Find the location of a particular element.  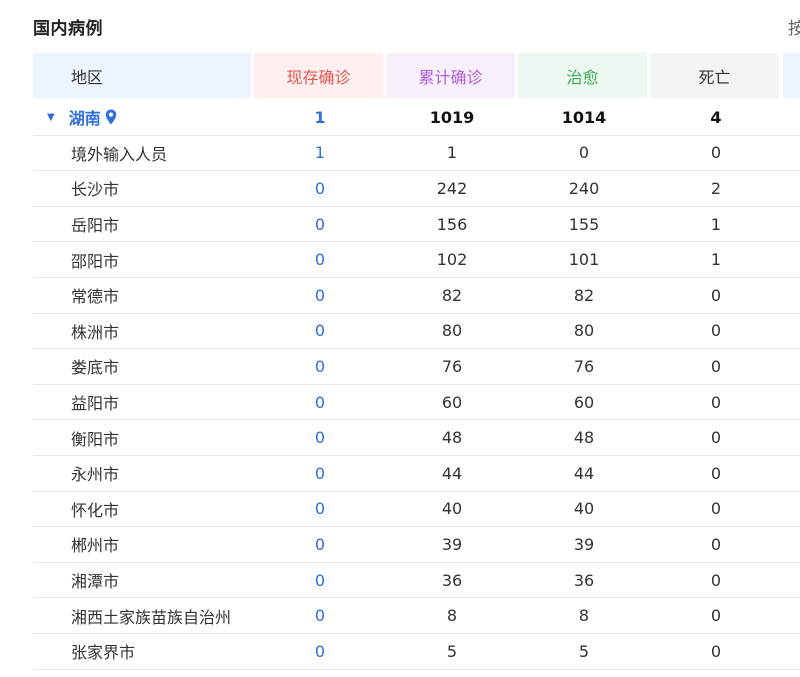

cell-cured: 44 is located at coordinates (584, 473).